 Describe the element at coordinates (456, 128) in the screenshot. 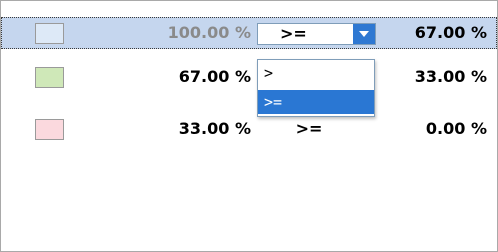

I see `to-value-3: 0.00 %` at that location.